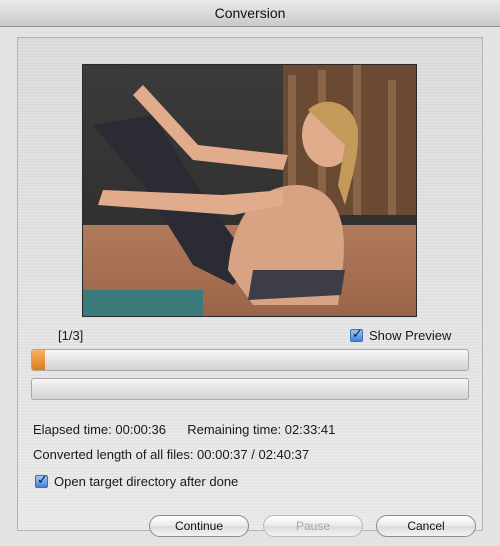 The height and width of the screenshot is (546, 500). Describe the element at coordinates (313, 526) in the screenshot. I see `pause-button: Pause` at that location.